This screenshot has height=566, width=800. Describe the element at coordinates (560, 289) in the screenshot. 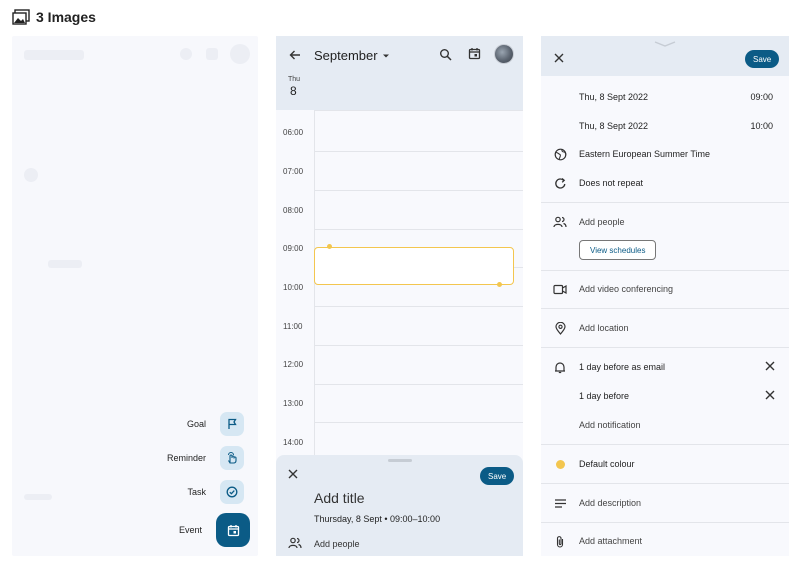

I see `video-camera-icon` at that location.